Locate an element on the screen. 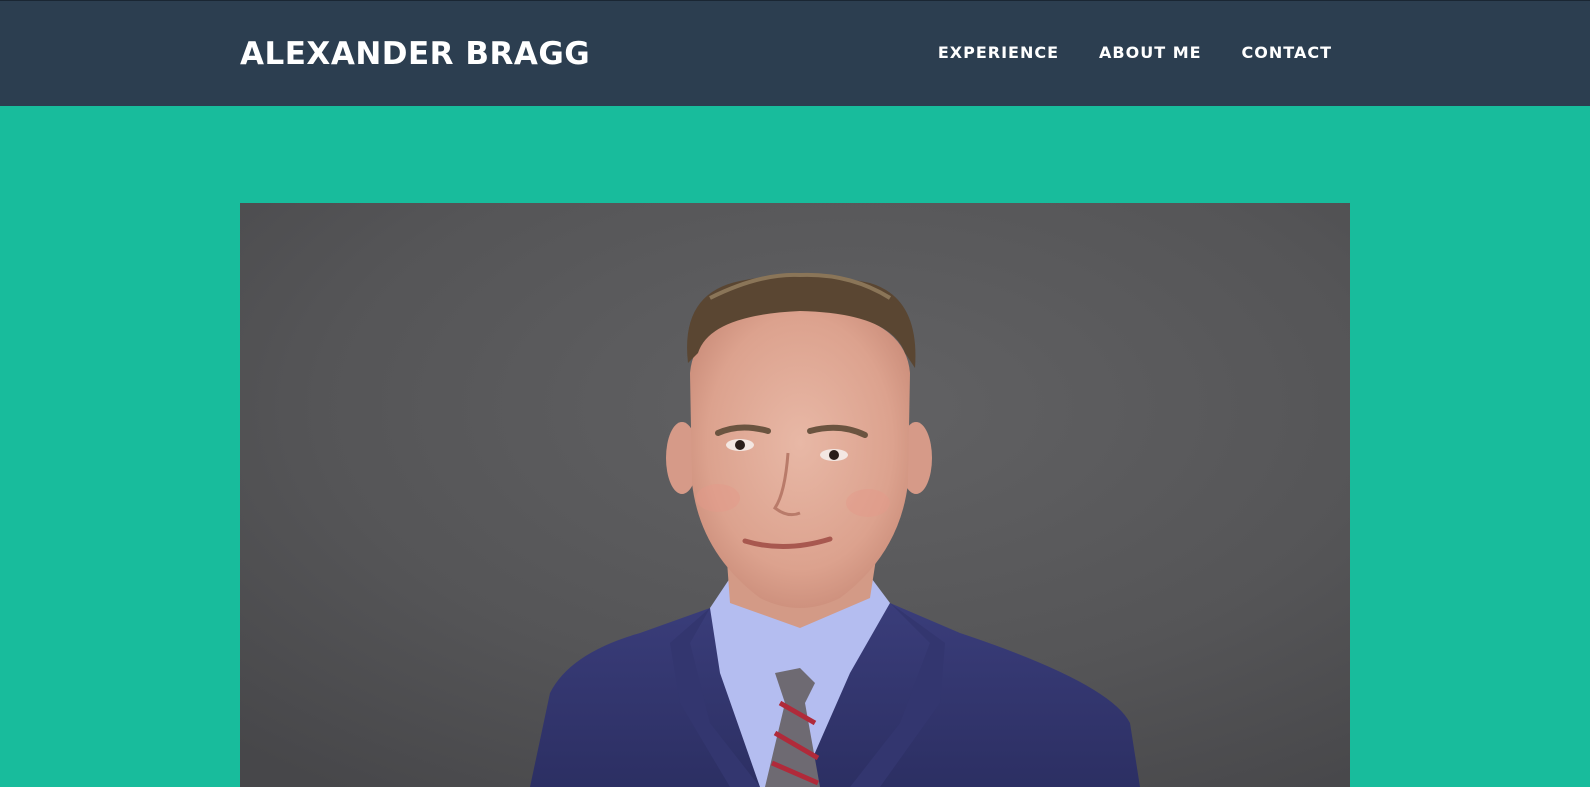  brand-logo-link: ALEXANDER BRAGG is located at coordinates (415, 54).